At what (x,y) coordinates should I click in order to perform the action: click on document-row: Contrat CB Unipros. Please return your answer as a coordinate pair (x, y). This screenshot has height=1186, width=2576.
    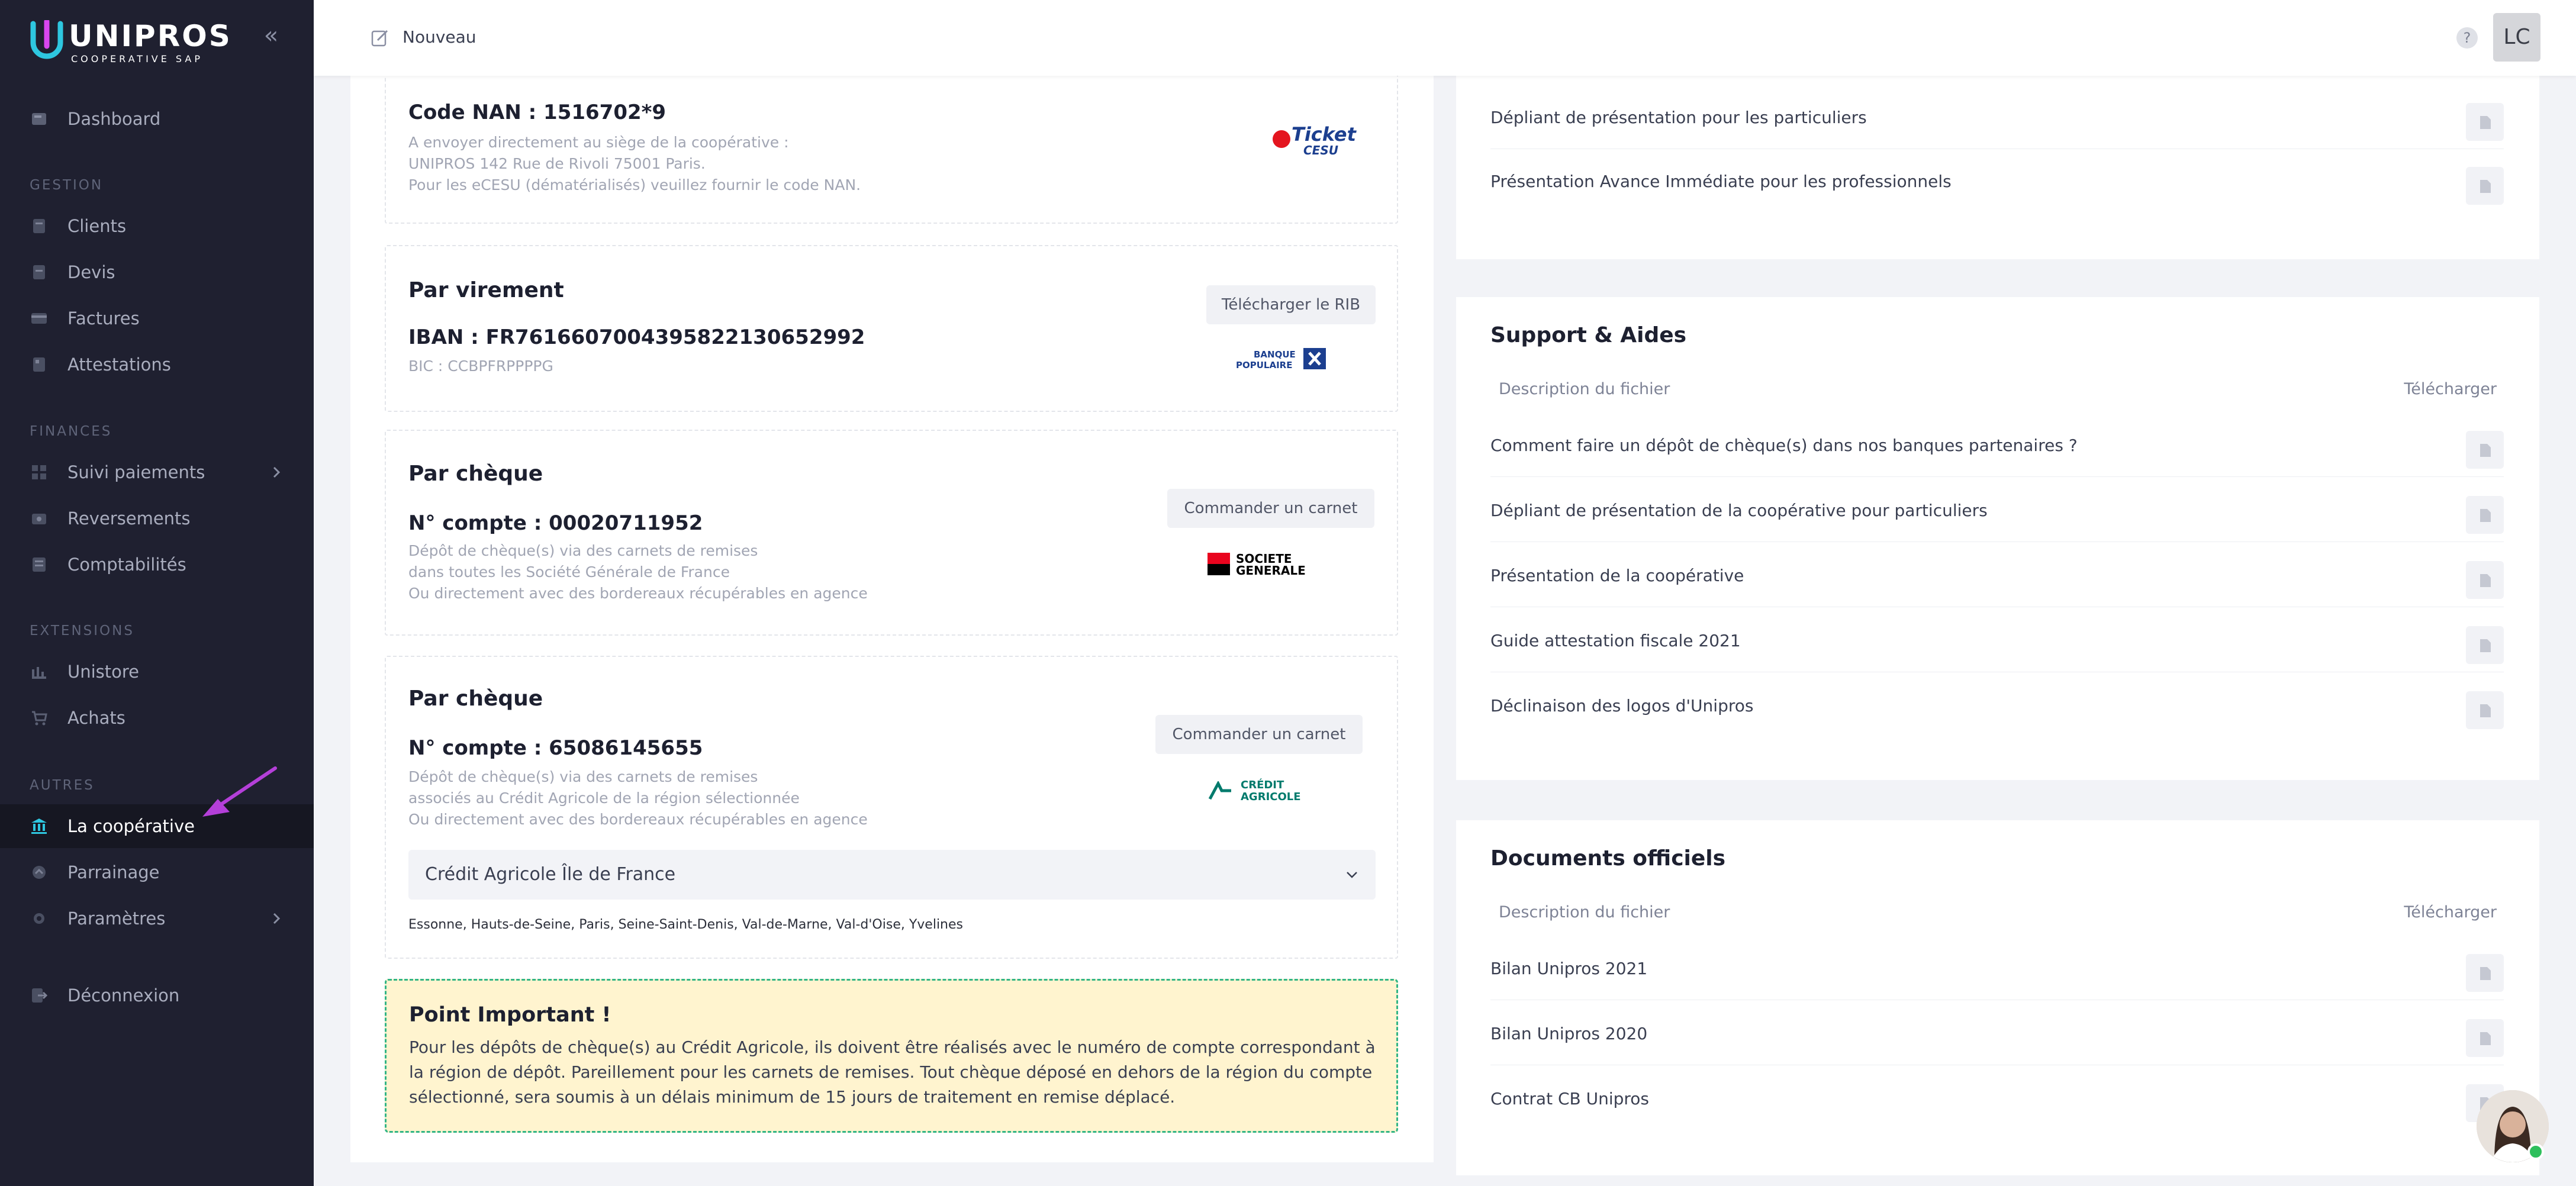
    Looking at the image, I should click on (1997, 1098).